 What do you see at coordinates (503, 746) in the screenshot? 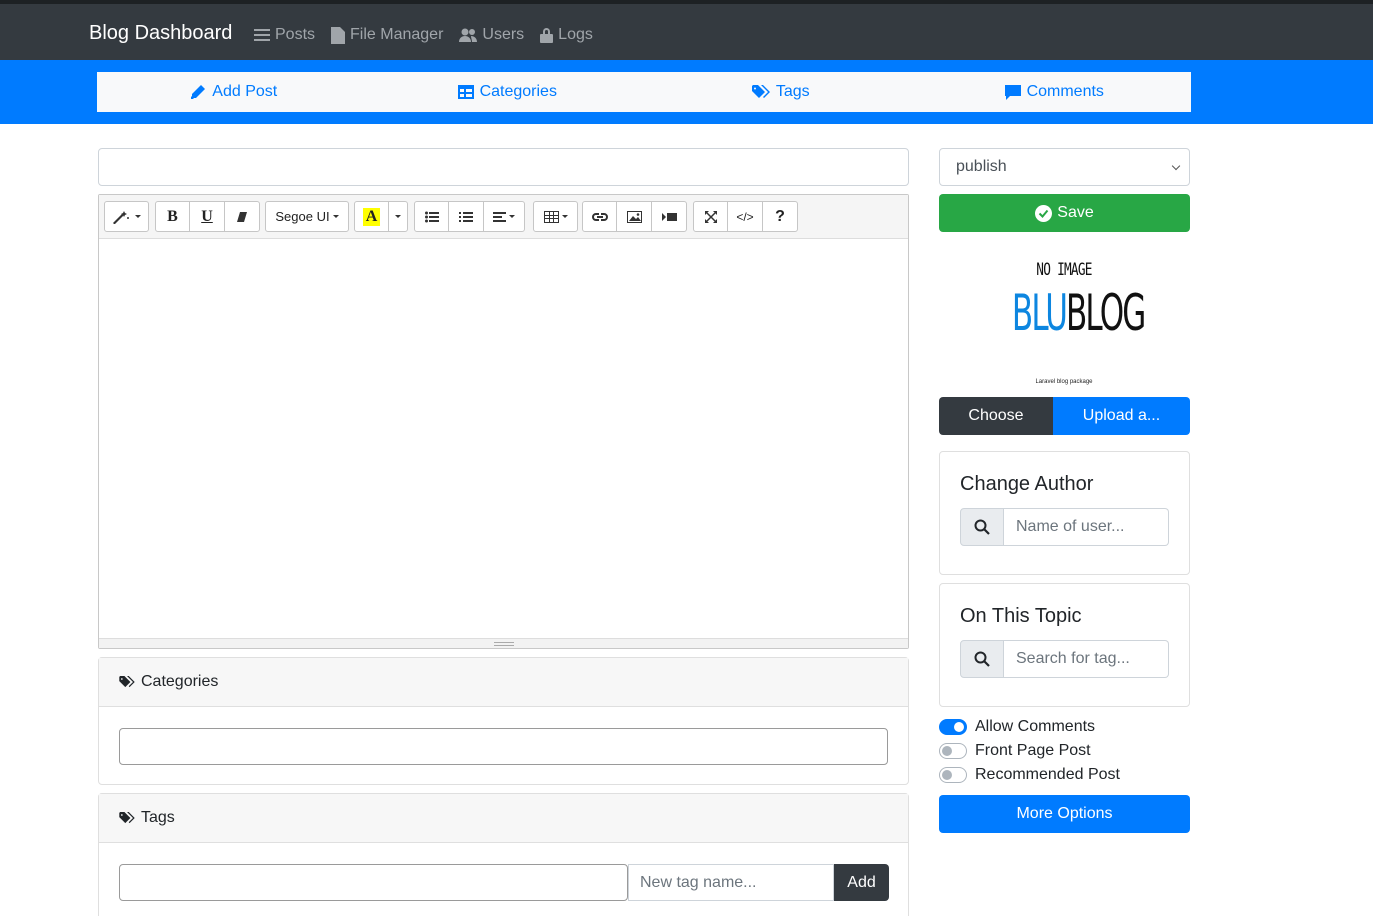
I see `categories-select-input` at bounding box center [503, 746].